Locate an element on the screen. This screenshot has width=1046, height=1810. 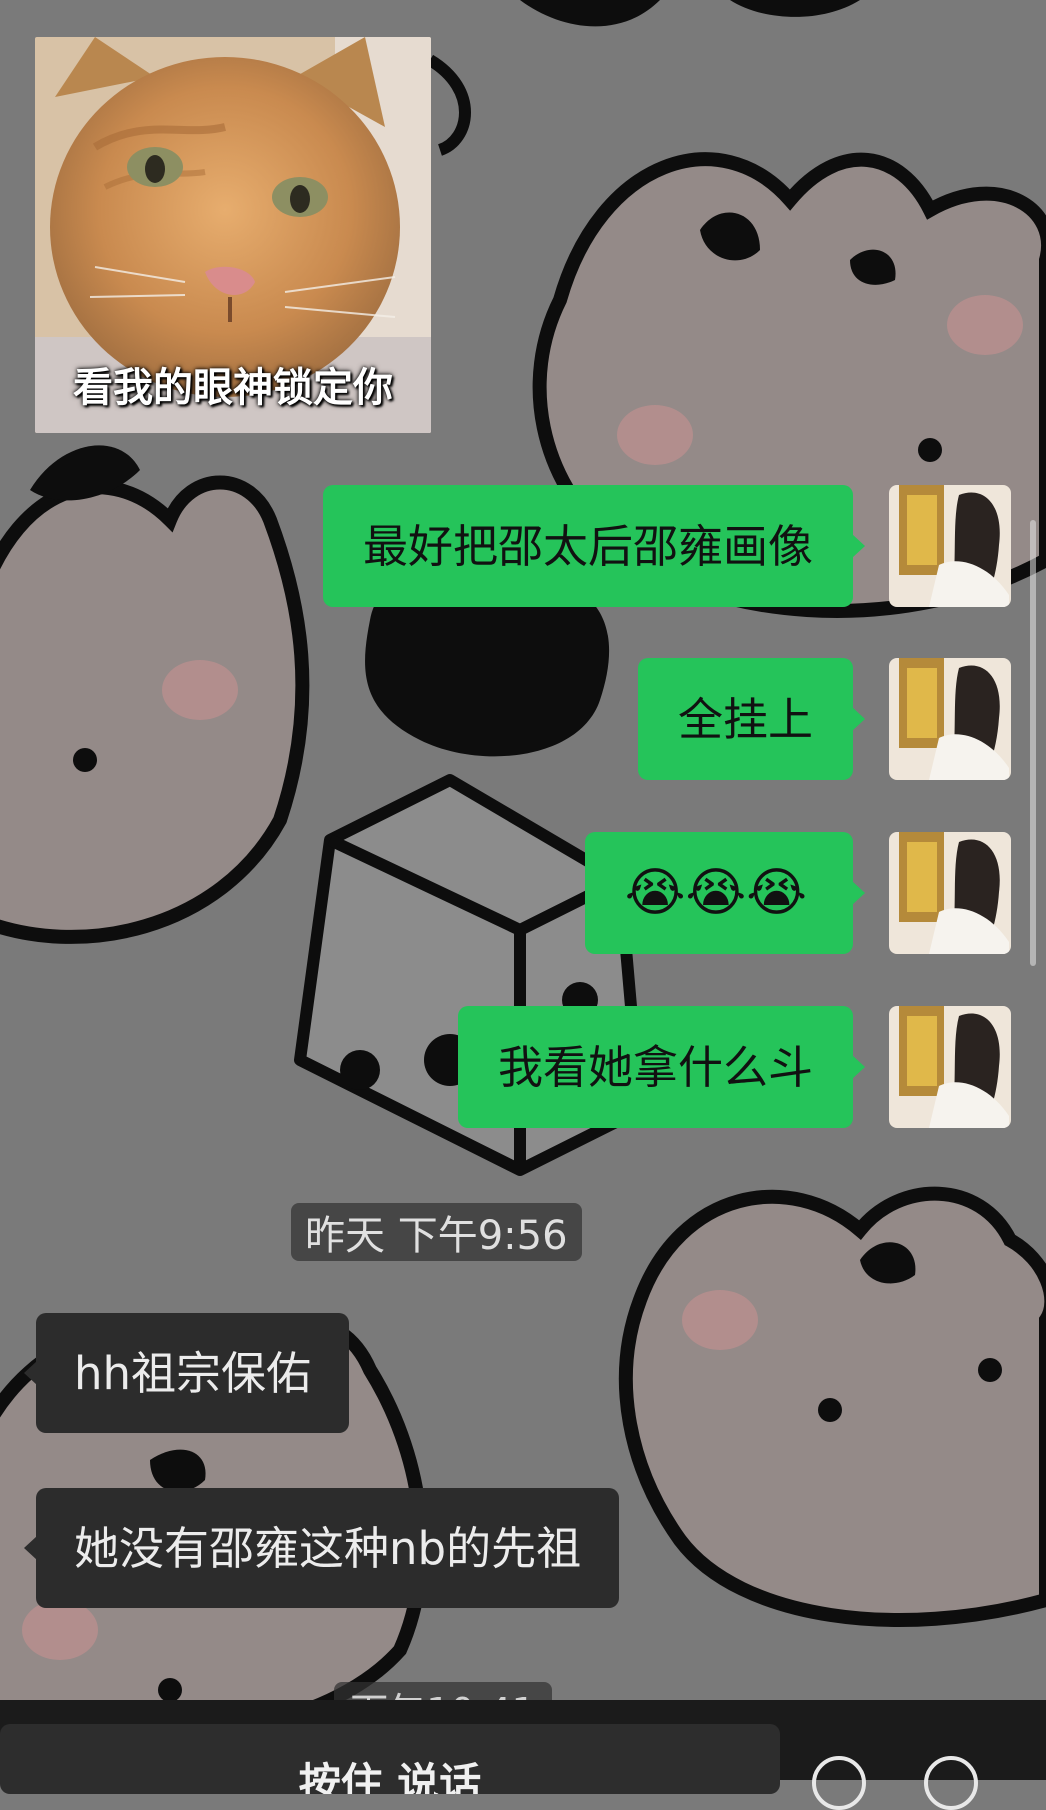
outgoing-message-bubble: 最好把邵太后邵雍画像 is located at coordinates (594, 546).